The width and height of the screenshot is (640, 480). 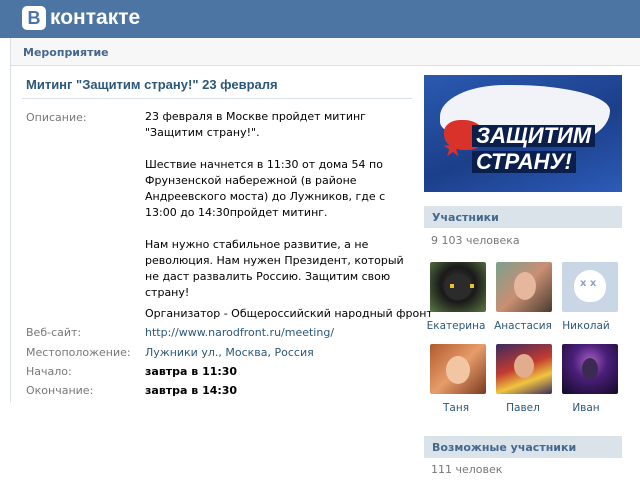 What do you see at coordinates (49, 371) in the screenshot?
I see `start-label: Начало:` at bounding box center [49, 371].